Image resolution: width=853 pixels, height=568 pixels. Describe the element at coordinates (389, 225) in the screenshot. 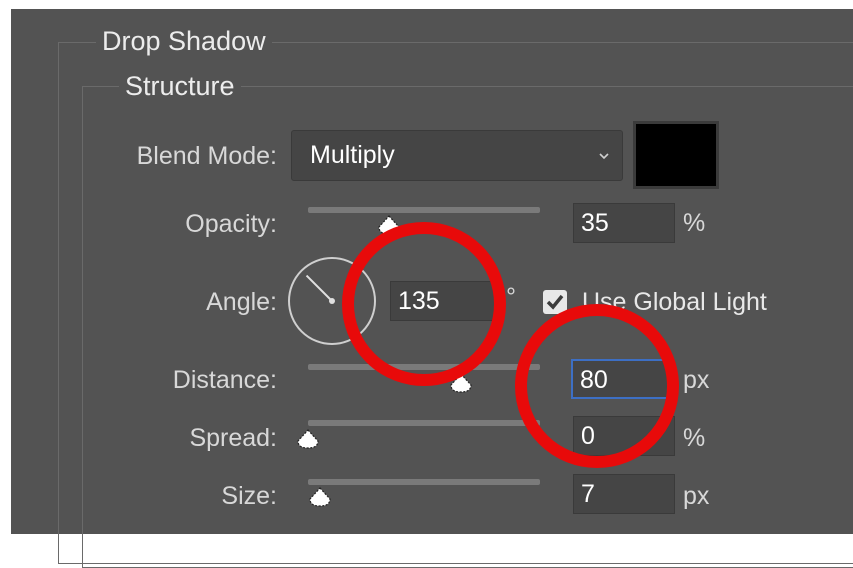

I see `opacity-slider-thumb` at that location.